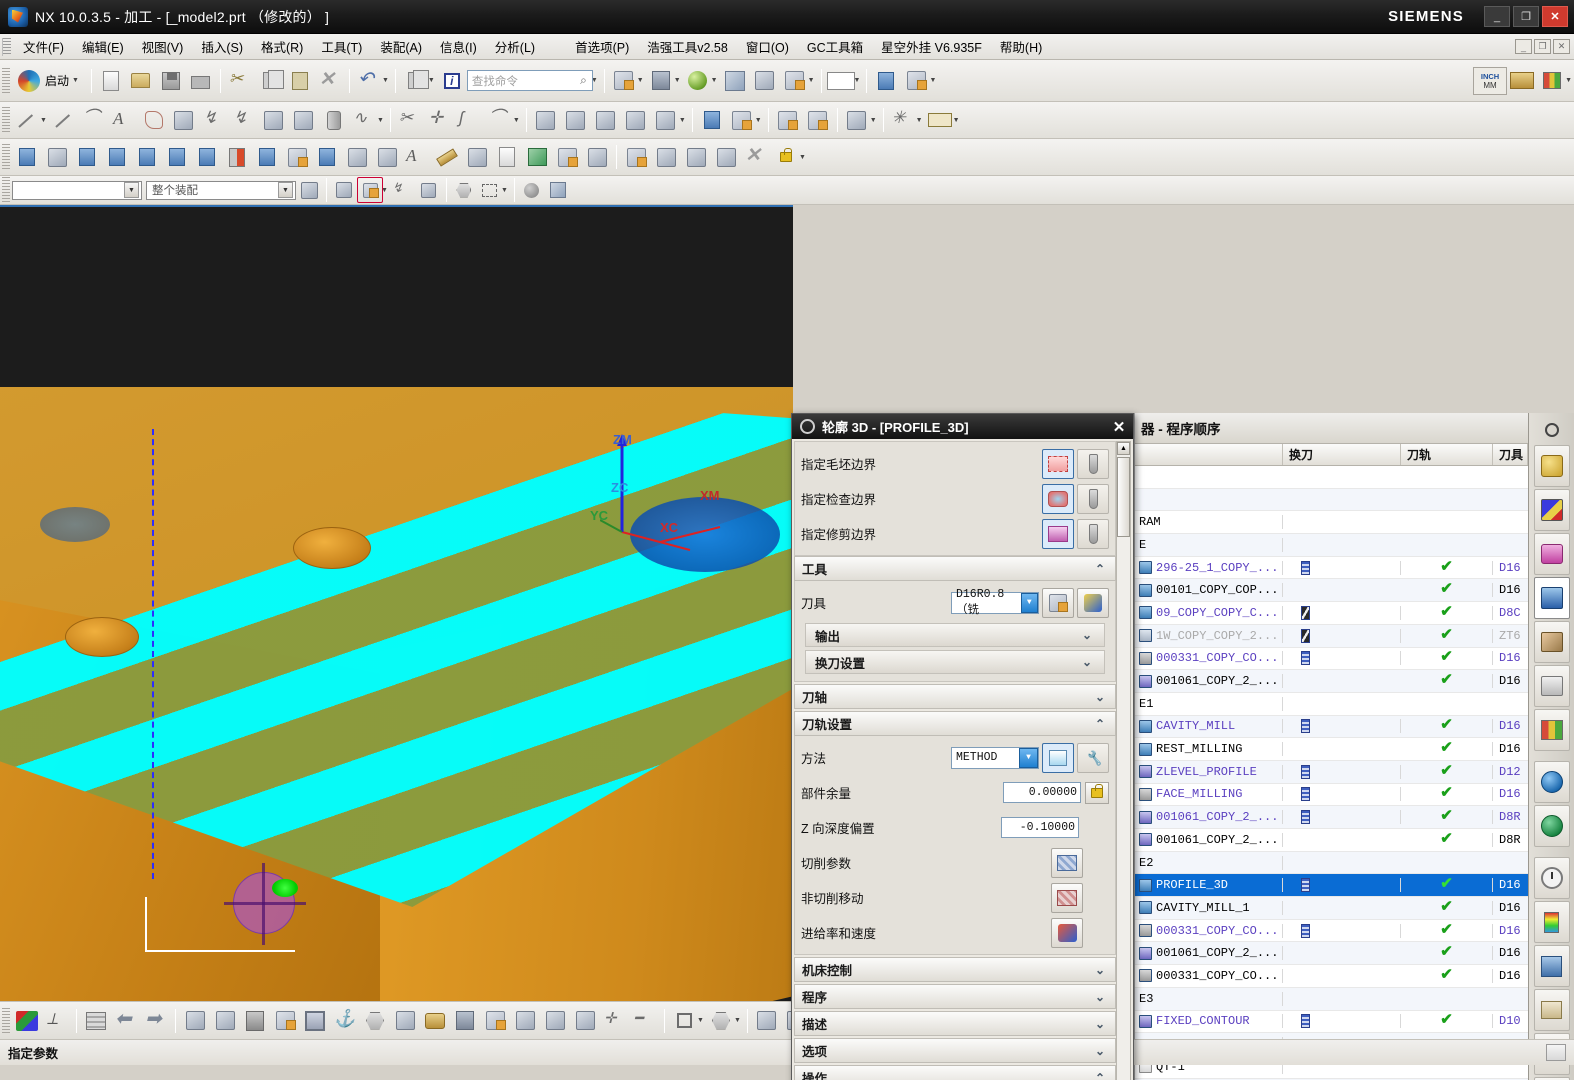  What do you see at coordinates (465, 1021) in the screenshot?
I see `tool-display-button` at bounding box center [465, 1021].